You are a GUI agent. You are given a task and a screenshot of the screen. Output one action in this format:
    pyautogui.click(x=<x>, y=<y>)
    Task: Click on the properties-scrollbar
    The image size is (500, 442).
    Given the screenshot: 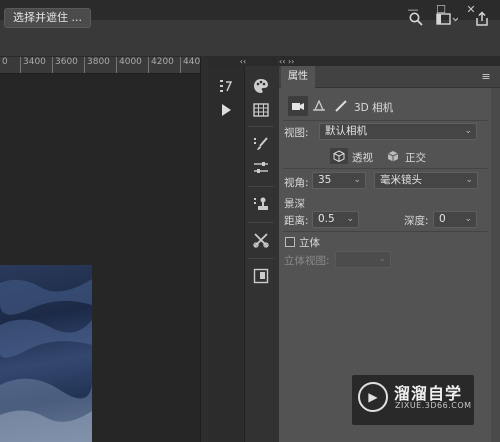 What is the action you would take?
    pyautogui.click(x=495, y=265)
    